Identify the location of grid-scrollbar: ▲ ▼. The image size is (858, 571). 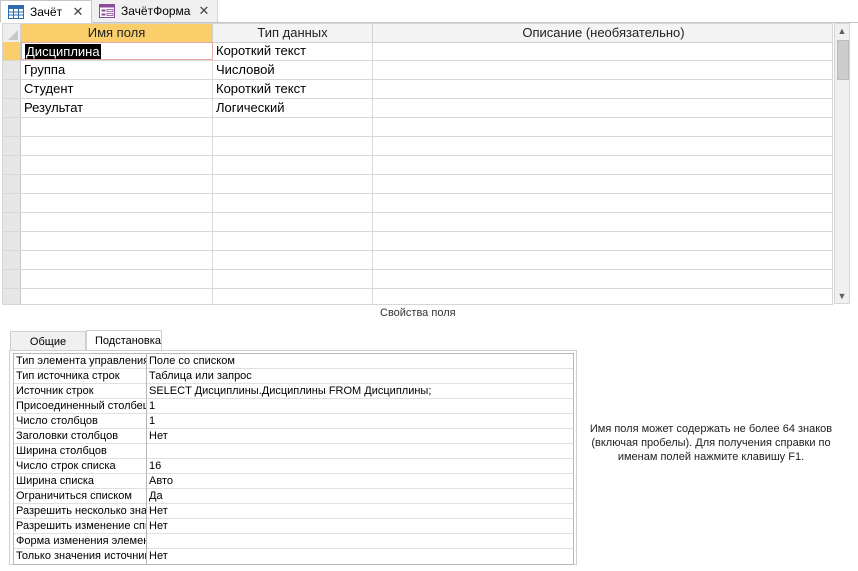
(842, 163).